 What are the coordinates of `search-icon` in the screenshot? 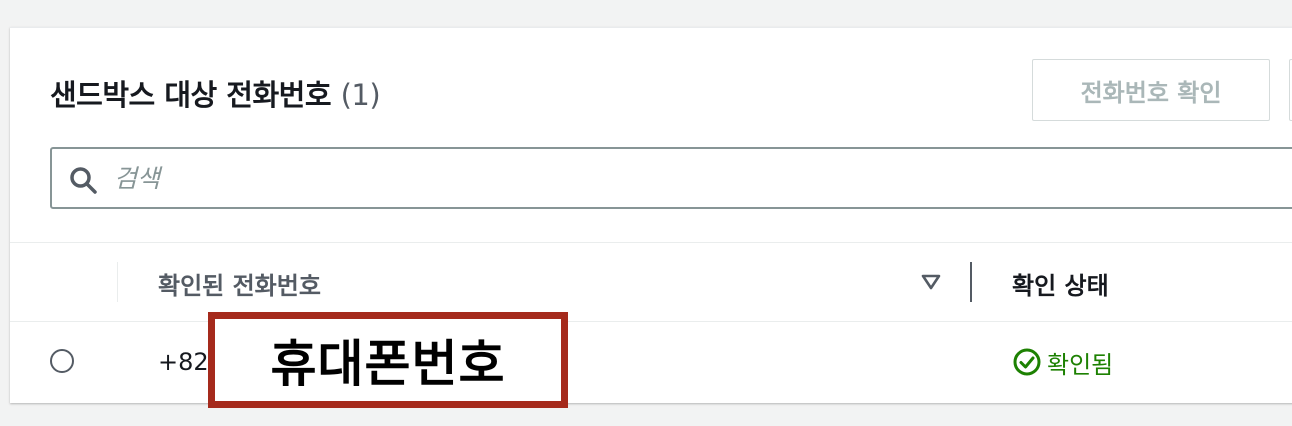 It's located at (83, 180).